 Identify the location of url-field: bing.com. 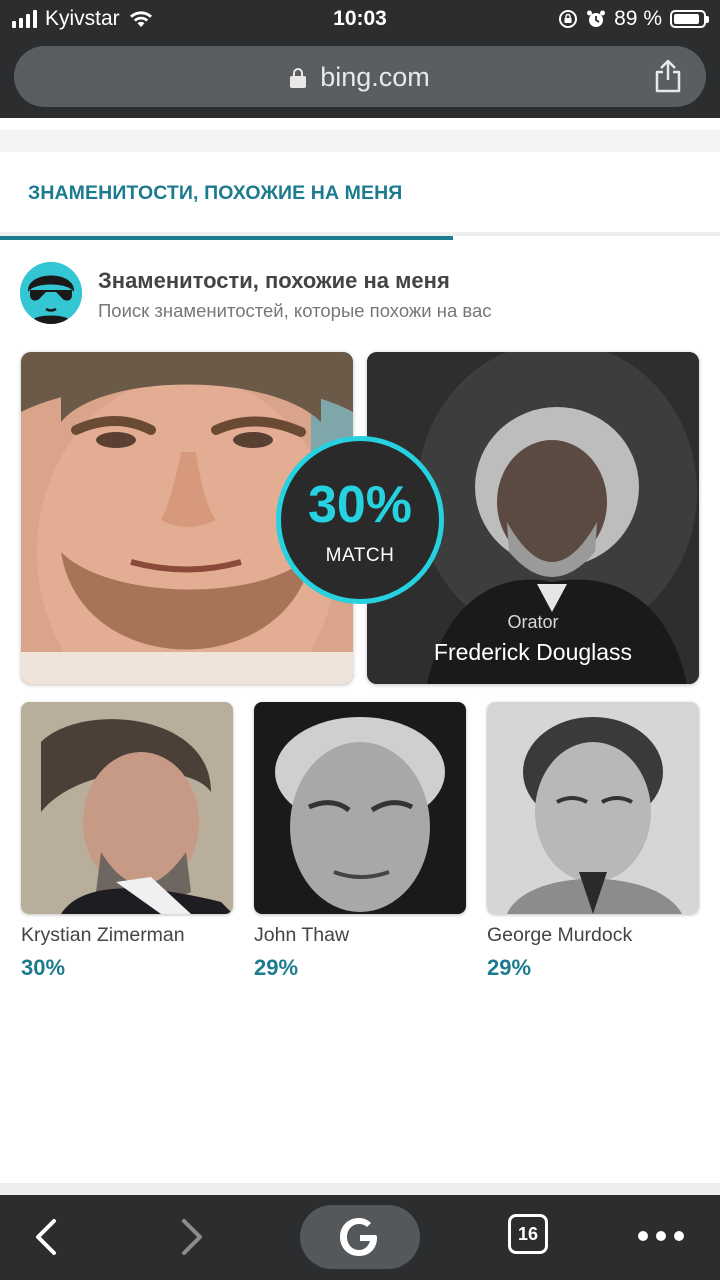
(360, 76).